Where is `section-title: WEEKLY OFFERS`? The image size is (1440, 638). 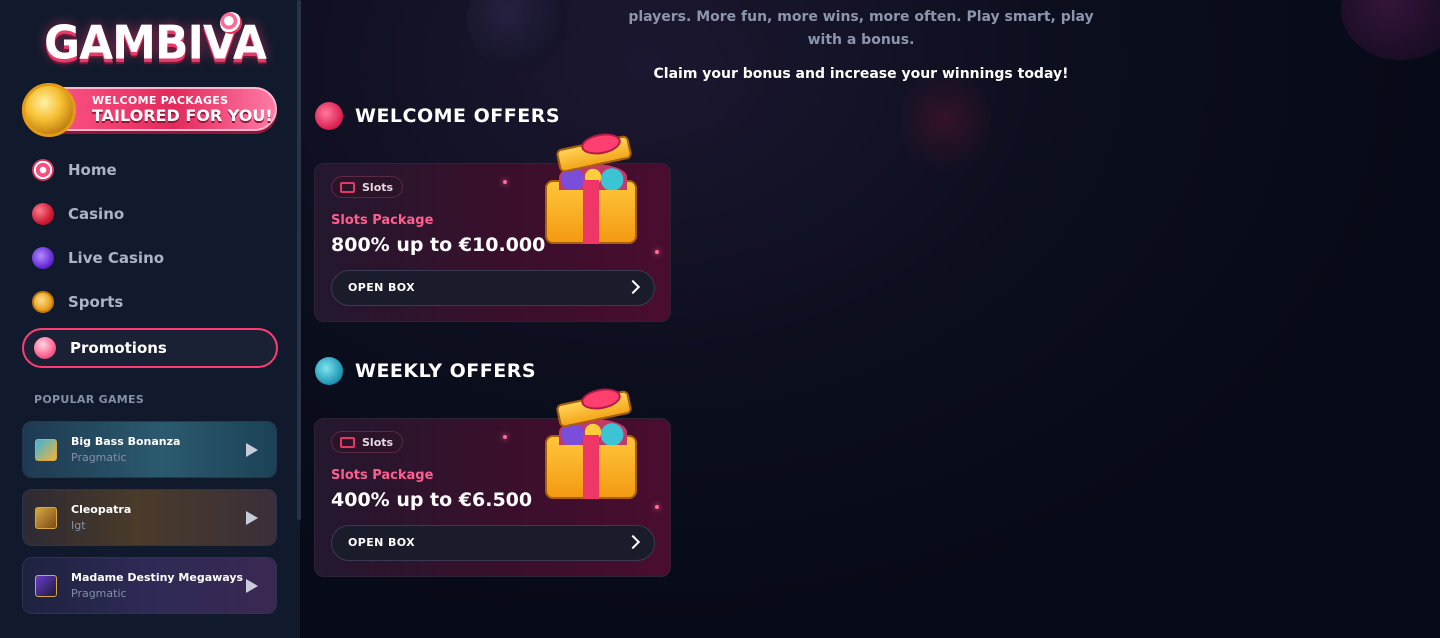 section-title: WEEKLY OFFERS is located at coordinates (446, 371).